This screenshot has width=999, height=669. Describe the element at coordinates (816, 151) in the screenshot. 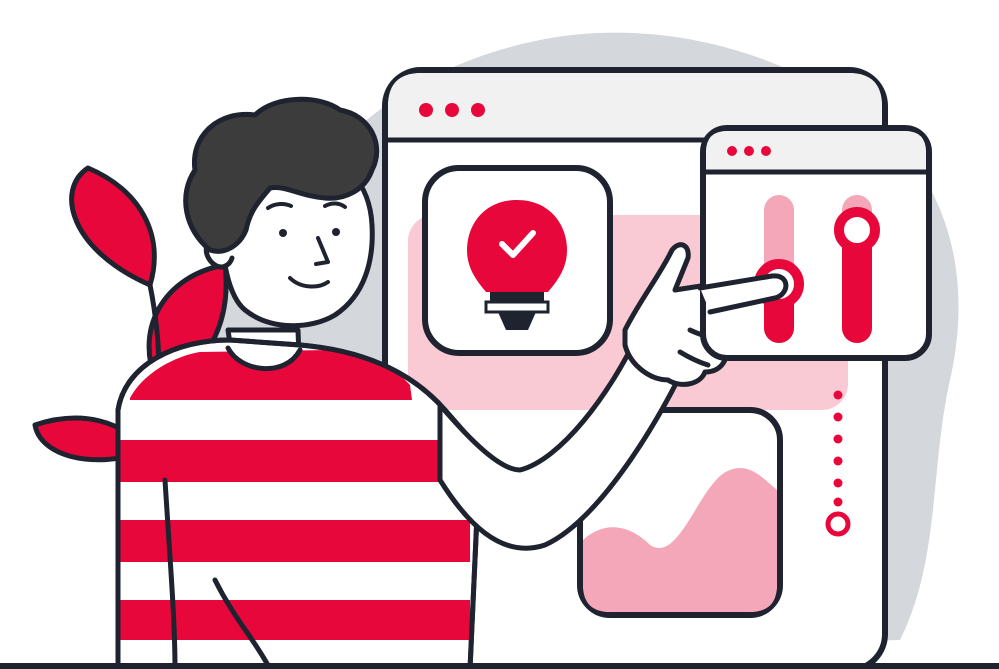

I see `settings-window-titlebar` at that location.